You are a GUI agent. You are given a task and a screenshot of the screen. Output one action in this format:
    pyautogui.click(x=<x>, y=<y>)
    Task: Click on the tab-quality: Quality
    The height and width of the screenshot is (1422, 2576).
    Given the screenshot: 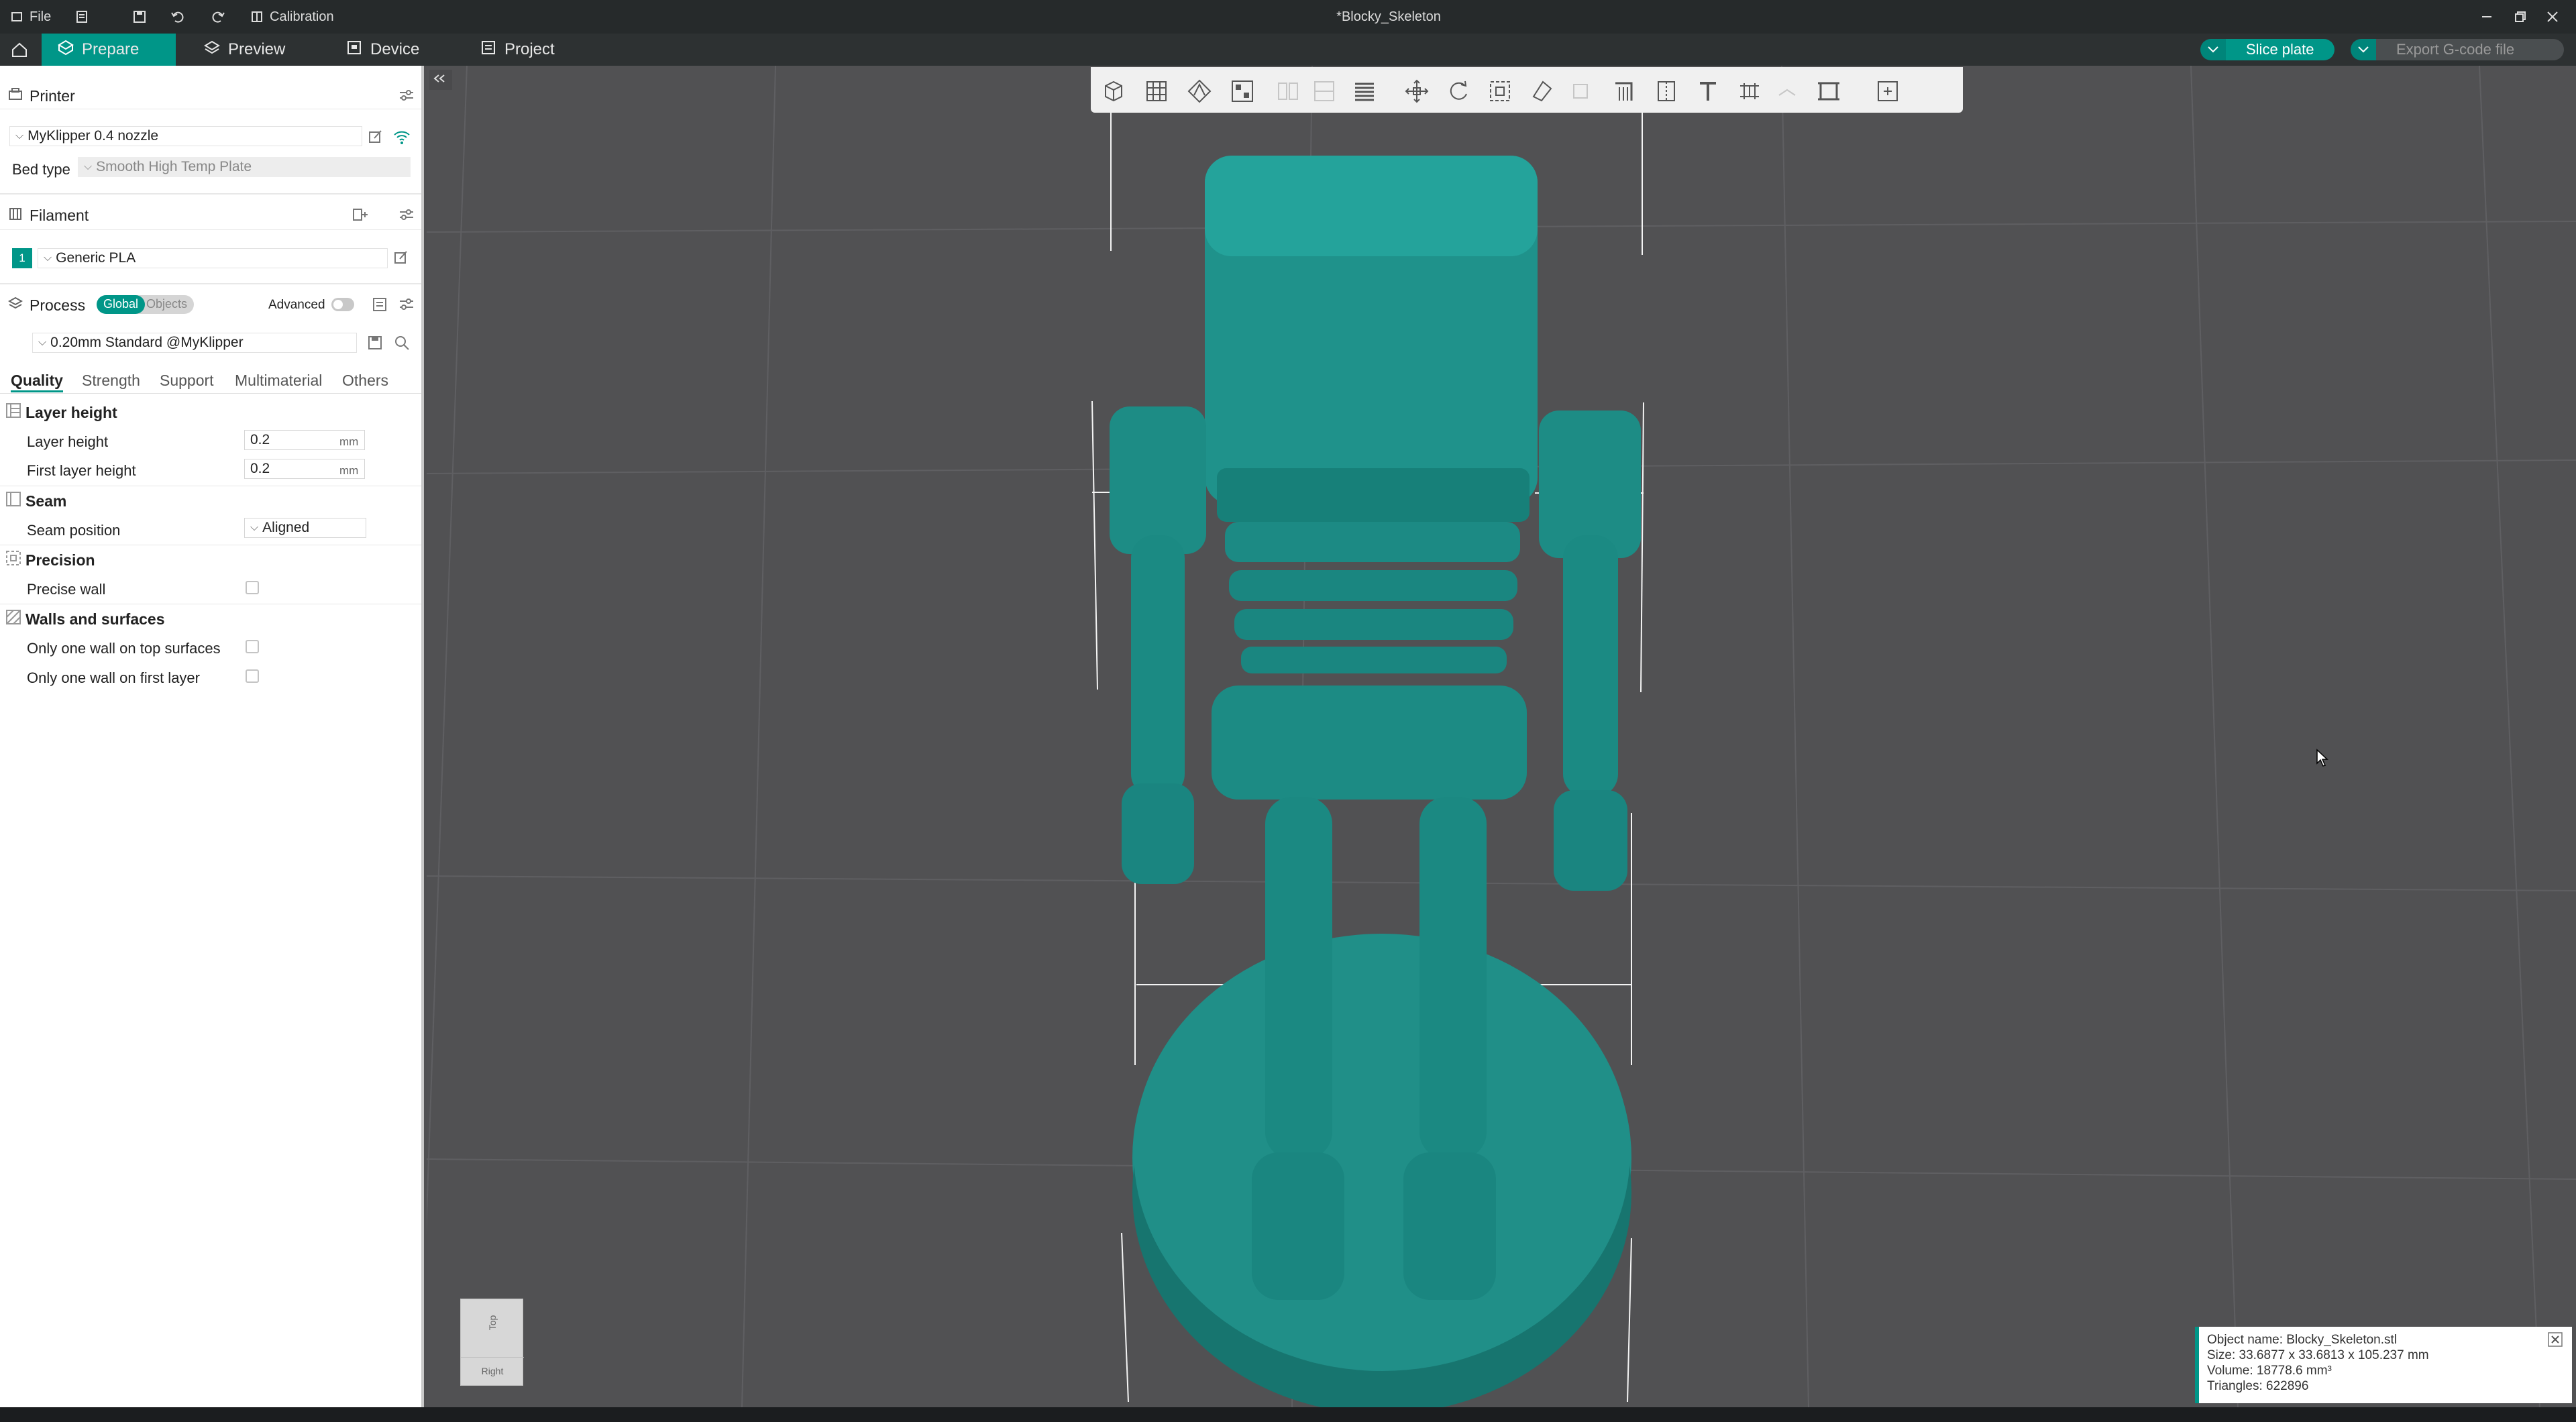 What is the action you would take?
    pyautogui.click(x=37, y=381)
    